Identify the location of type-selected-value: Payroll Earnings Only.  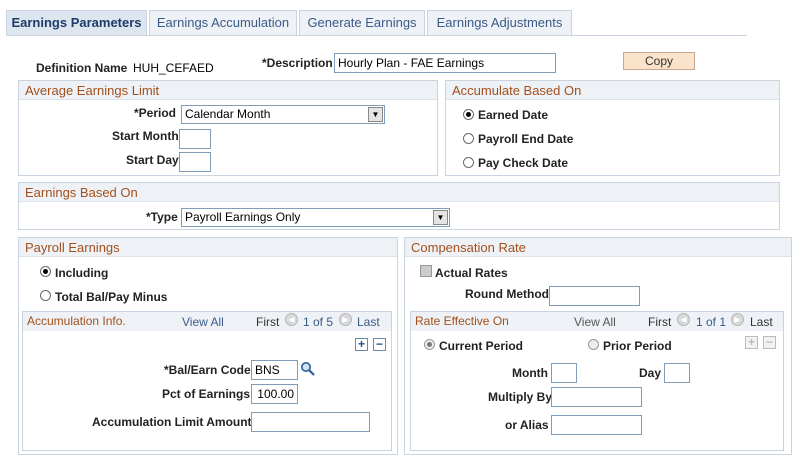
(243, 217).